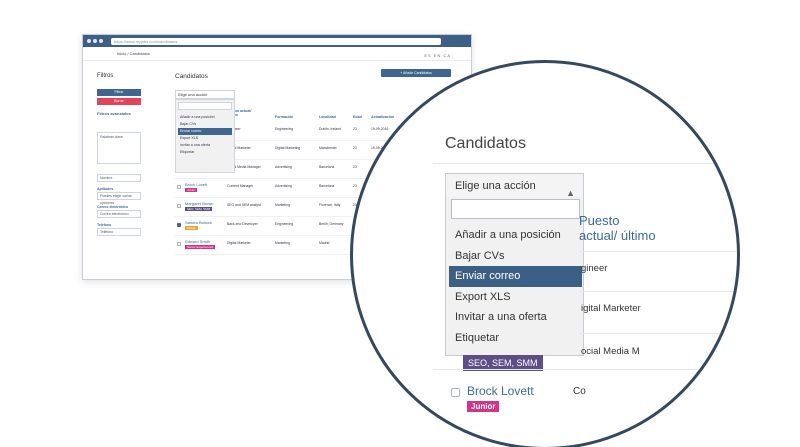  What do you see at coordinates (515, 317) in the screenshot?
I see `zoom-action-option: Invitar a una oferta` at bounding box center [515, 317].